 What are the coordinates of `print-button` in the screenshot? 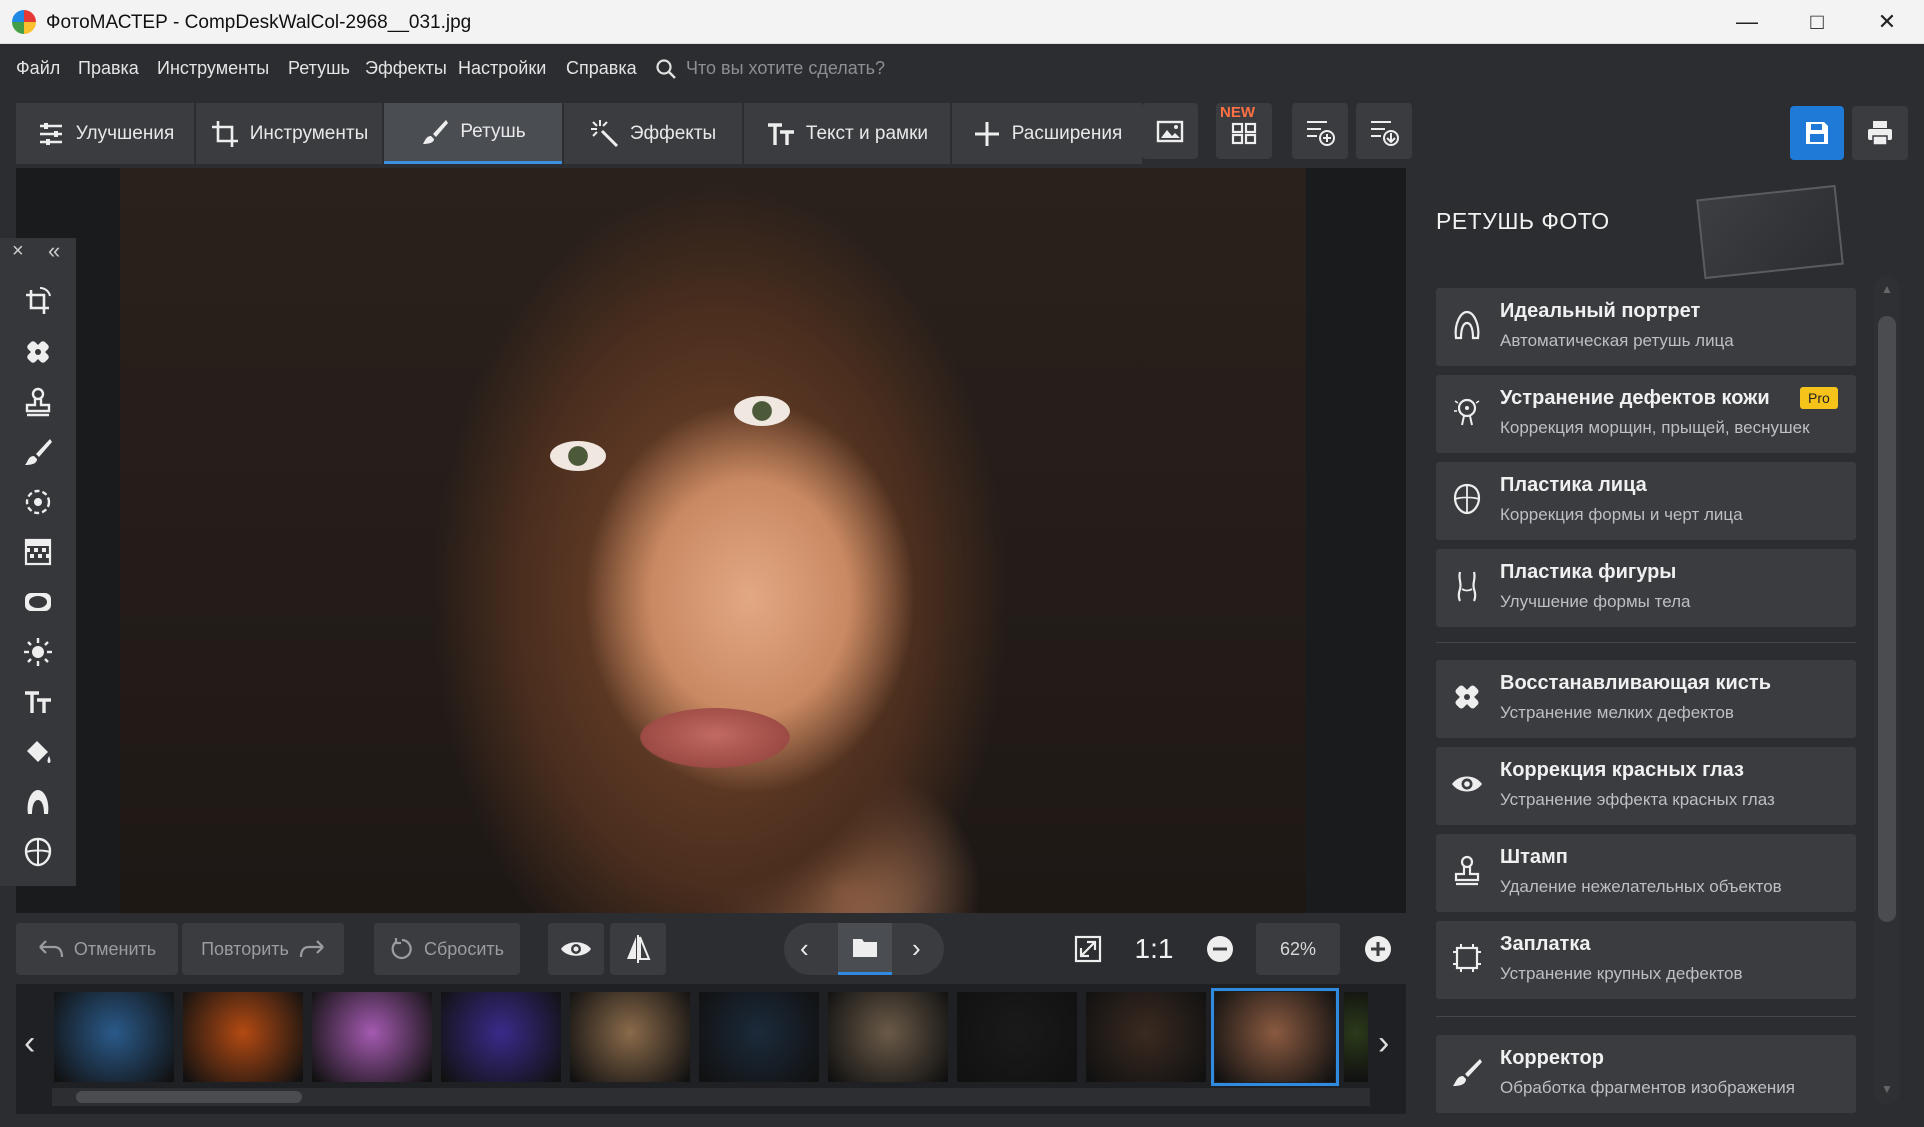 It's located at (1880, 133).